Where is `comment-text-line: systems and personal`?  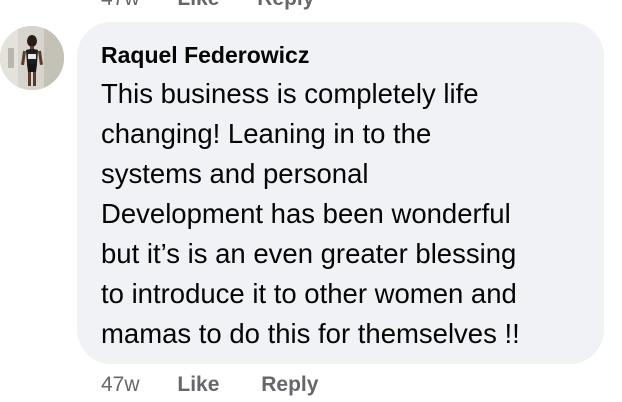 comment-text-line: systems and personal is located at coordinates (235, 173).